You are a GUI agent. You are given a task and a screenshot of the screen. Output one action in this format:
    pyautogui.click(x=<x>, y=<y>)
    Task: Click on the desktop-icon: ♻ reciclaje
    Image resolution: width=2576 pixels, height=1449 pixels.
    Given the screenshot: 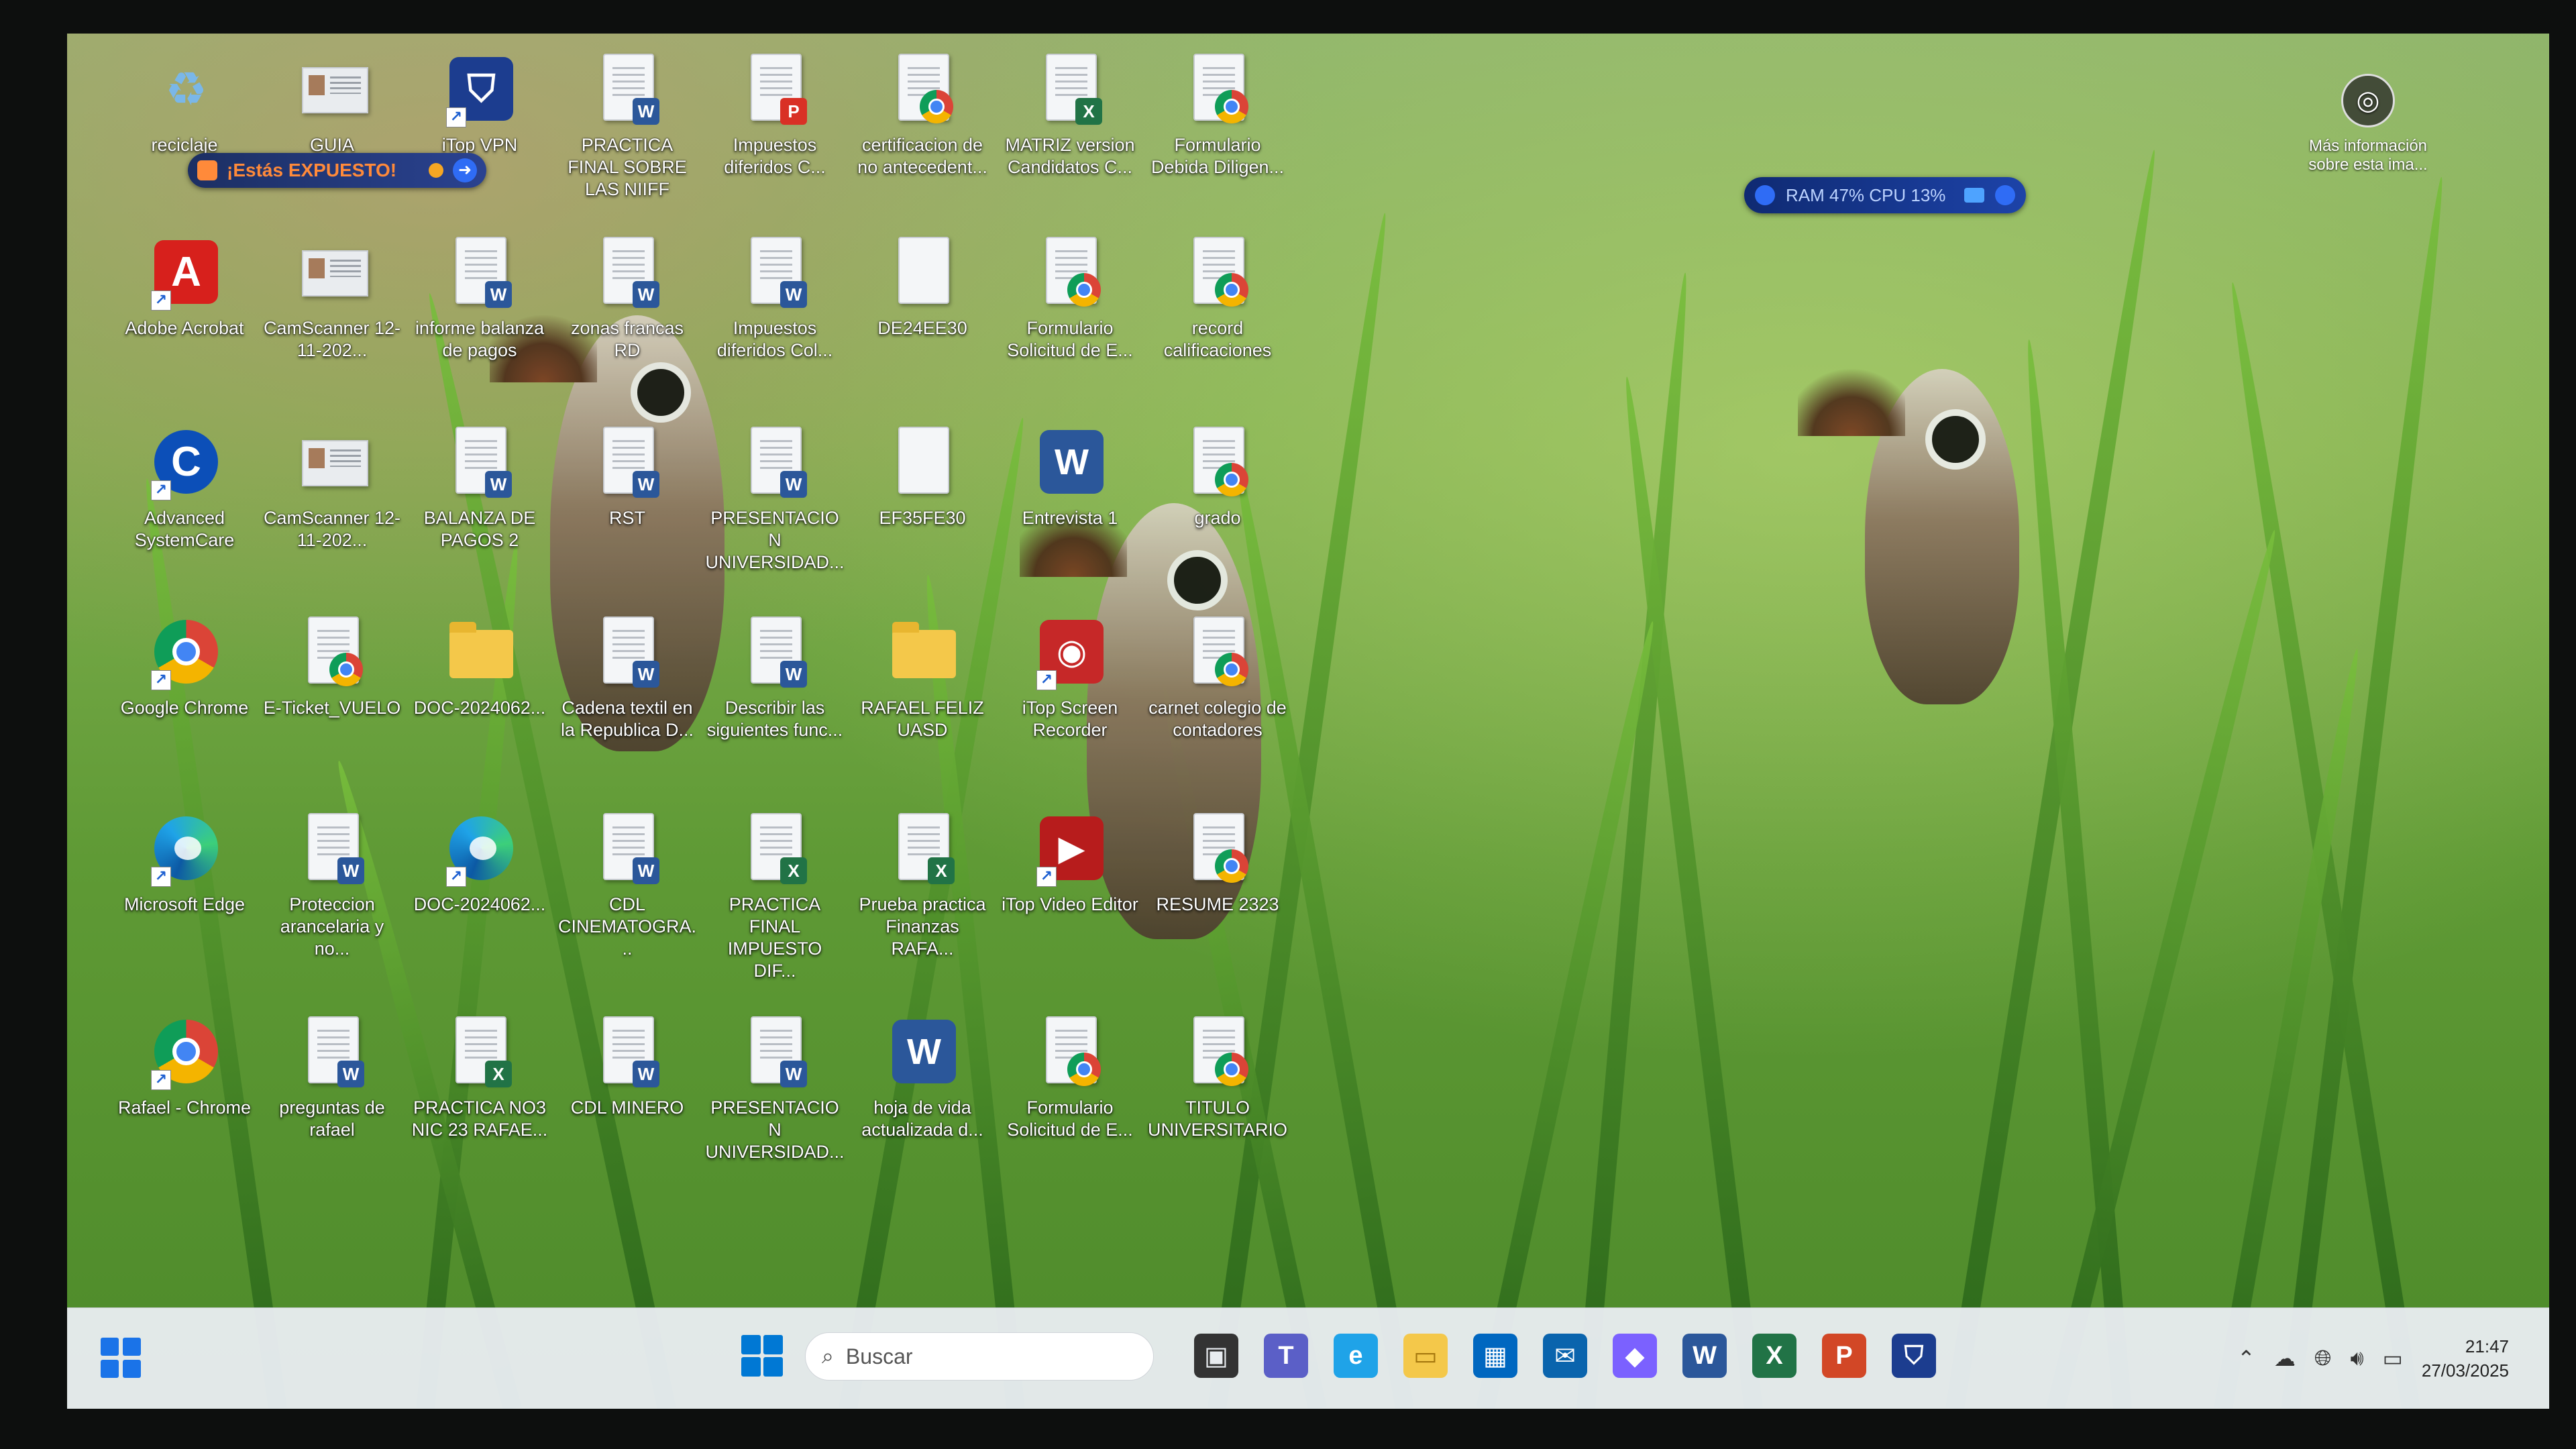 What is the action you would take?
    pyautogui.click(x=184, y=141)
    